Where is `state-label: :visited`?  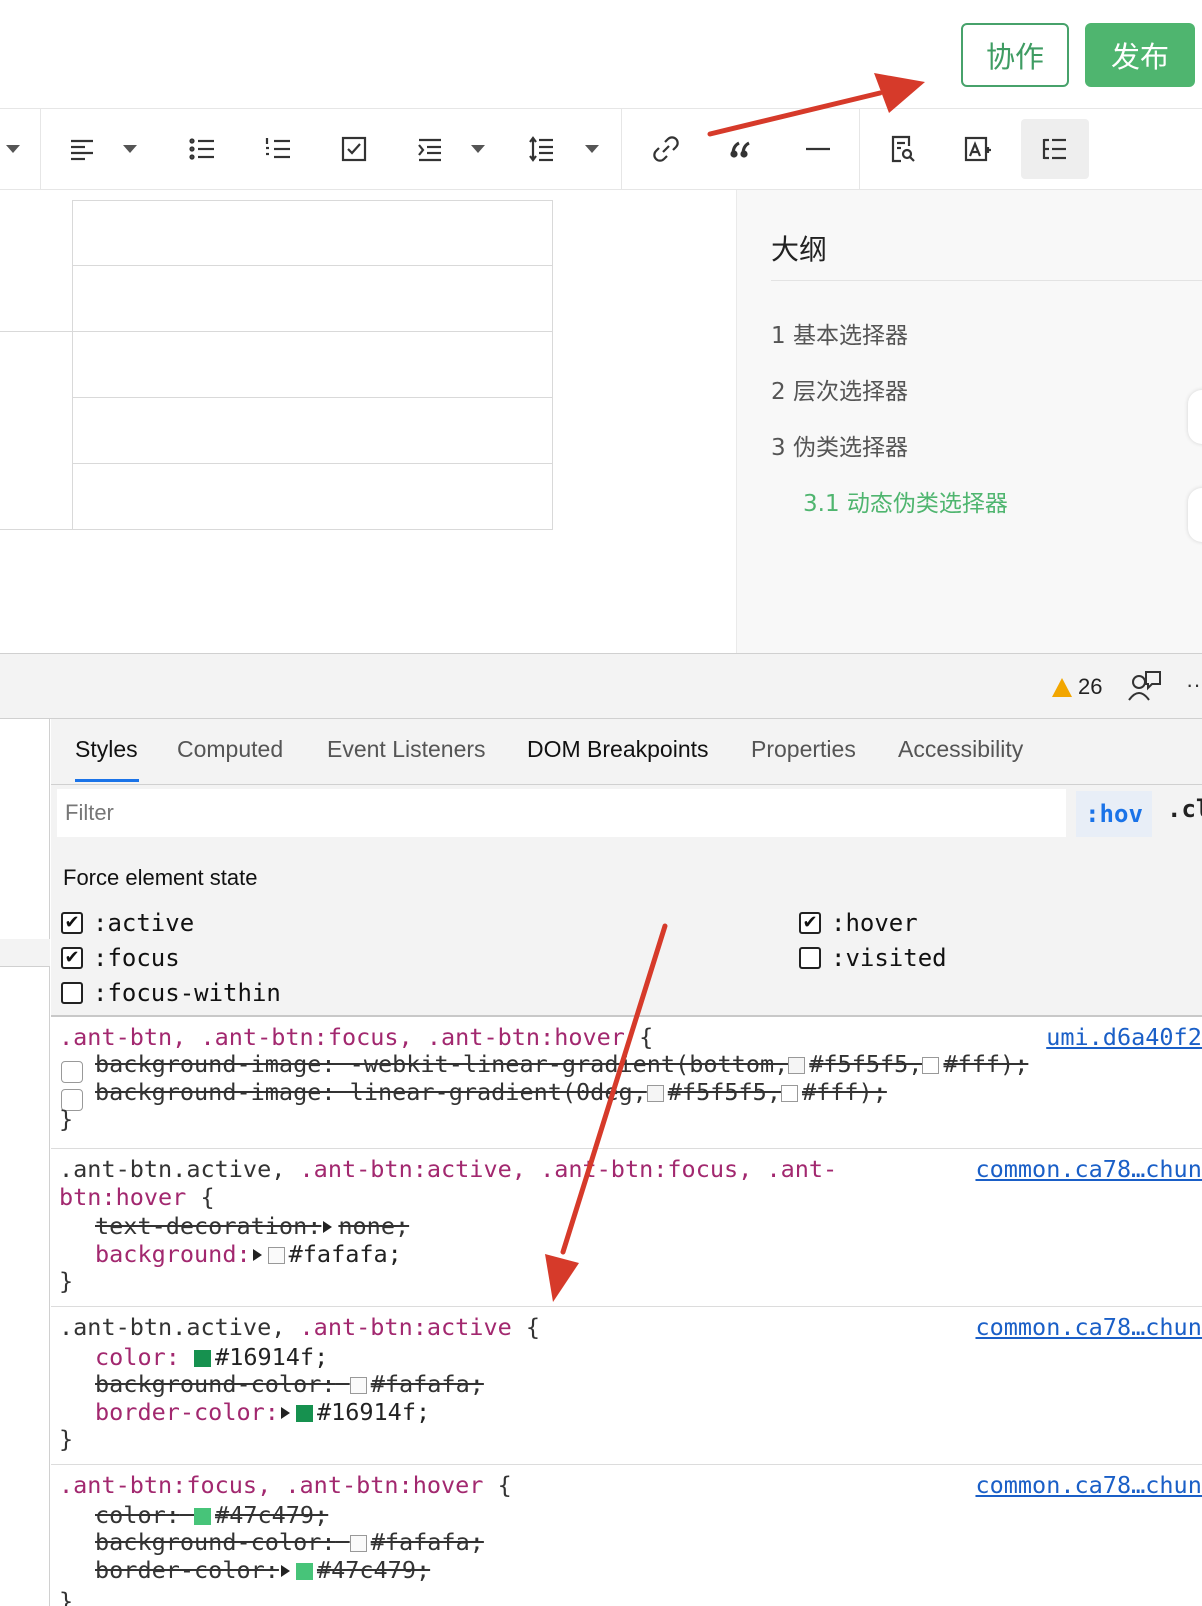
state-label: :visited is located at coordinates (889, 958).